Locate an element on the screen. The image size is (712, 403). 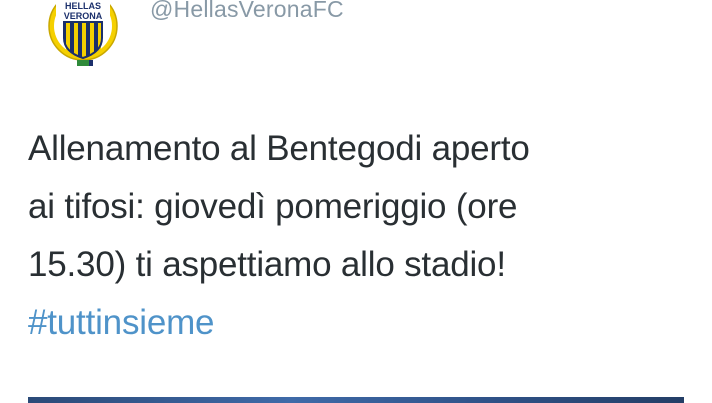
user-handle: @HellasVeronaFC is located at coordinates (247, 11).